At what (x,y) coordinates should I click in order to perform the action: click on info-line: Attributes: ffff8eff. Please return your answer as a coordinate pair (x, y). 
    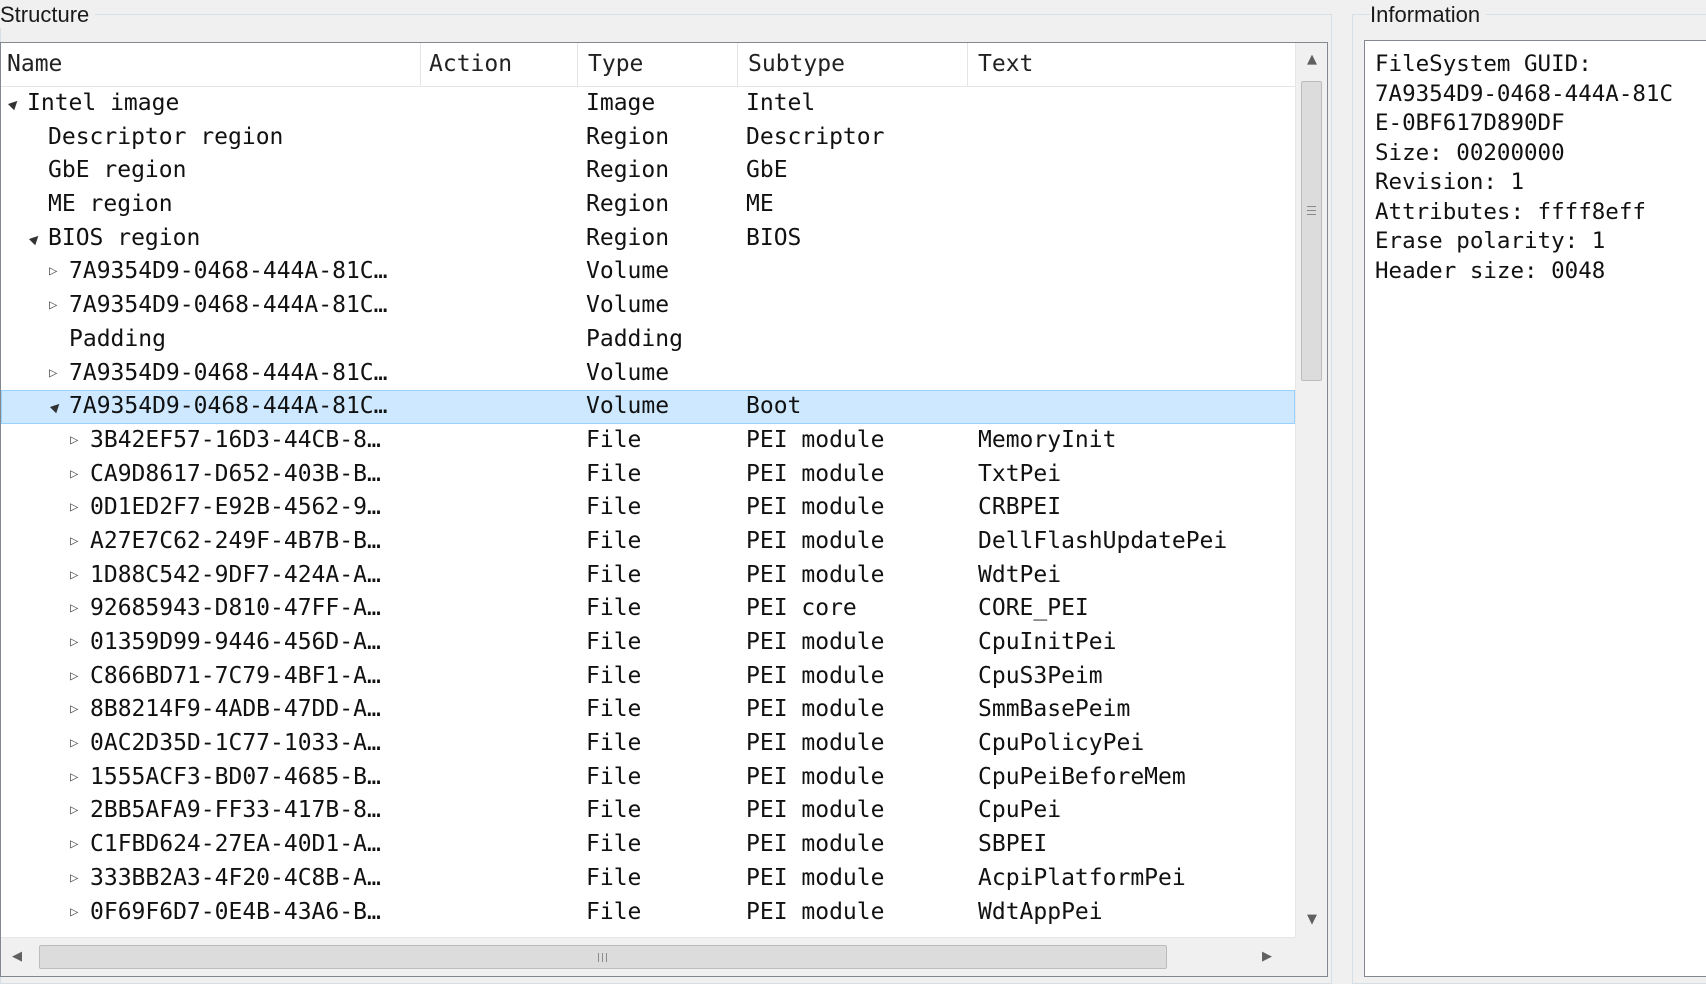
    Looking at the image, I should click on (1510, 211).